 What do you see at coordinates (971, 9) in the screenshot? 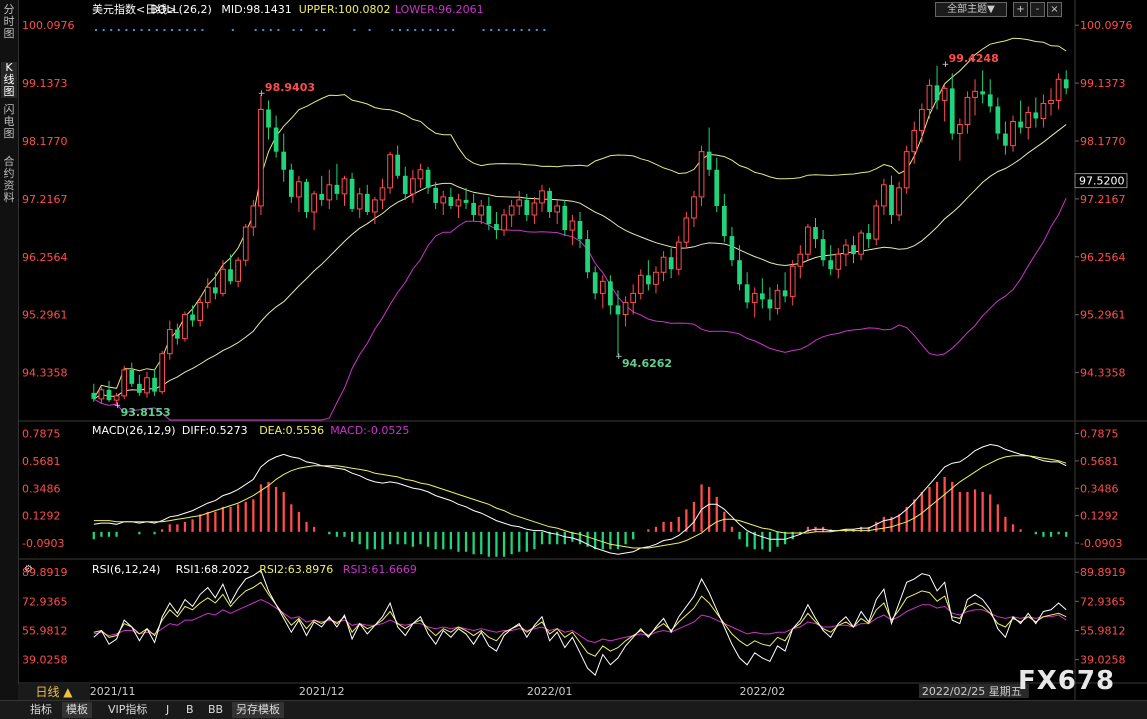
I see `theme-dropdown: 全部主题▼` at bounding box center [971, 9].